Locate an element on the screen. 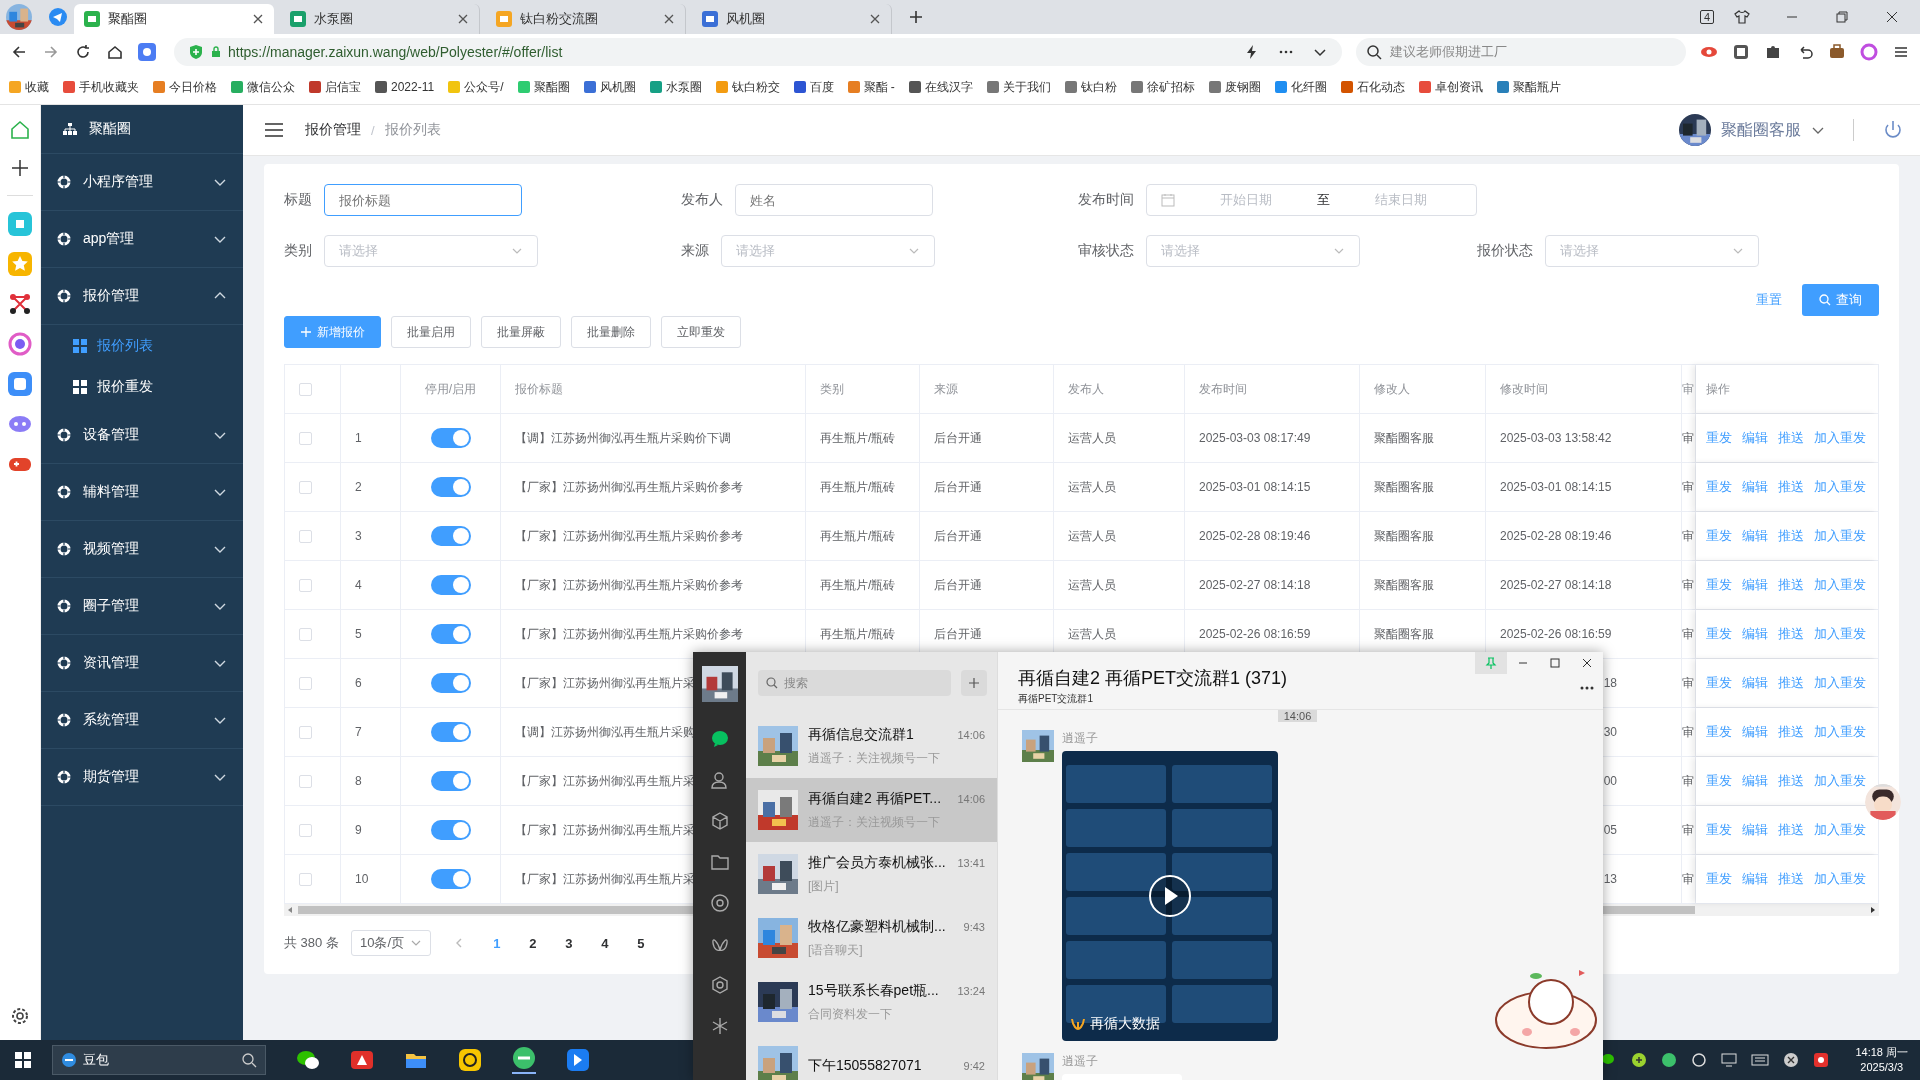  conversation-item: 牧格亿豪塑料机械制... 9:43 [语音聊天] is located at coordinates (871, 938).